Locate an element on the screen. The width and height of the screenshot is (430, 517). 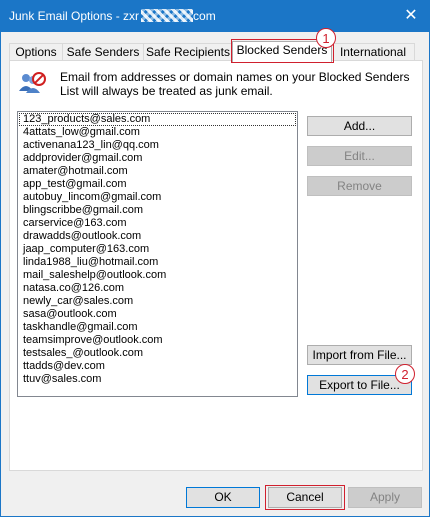
redacted-email-mask is located at coordinates (167, 15).